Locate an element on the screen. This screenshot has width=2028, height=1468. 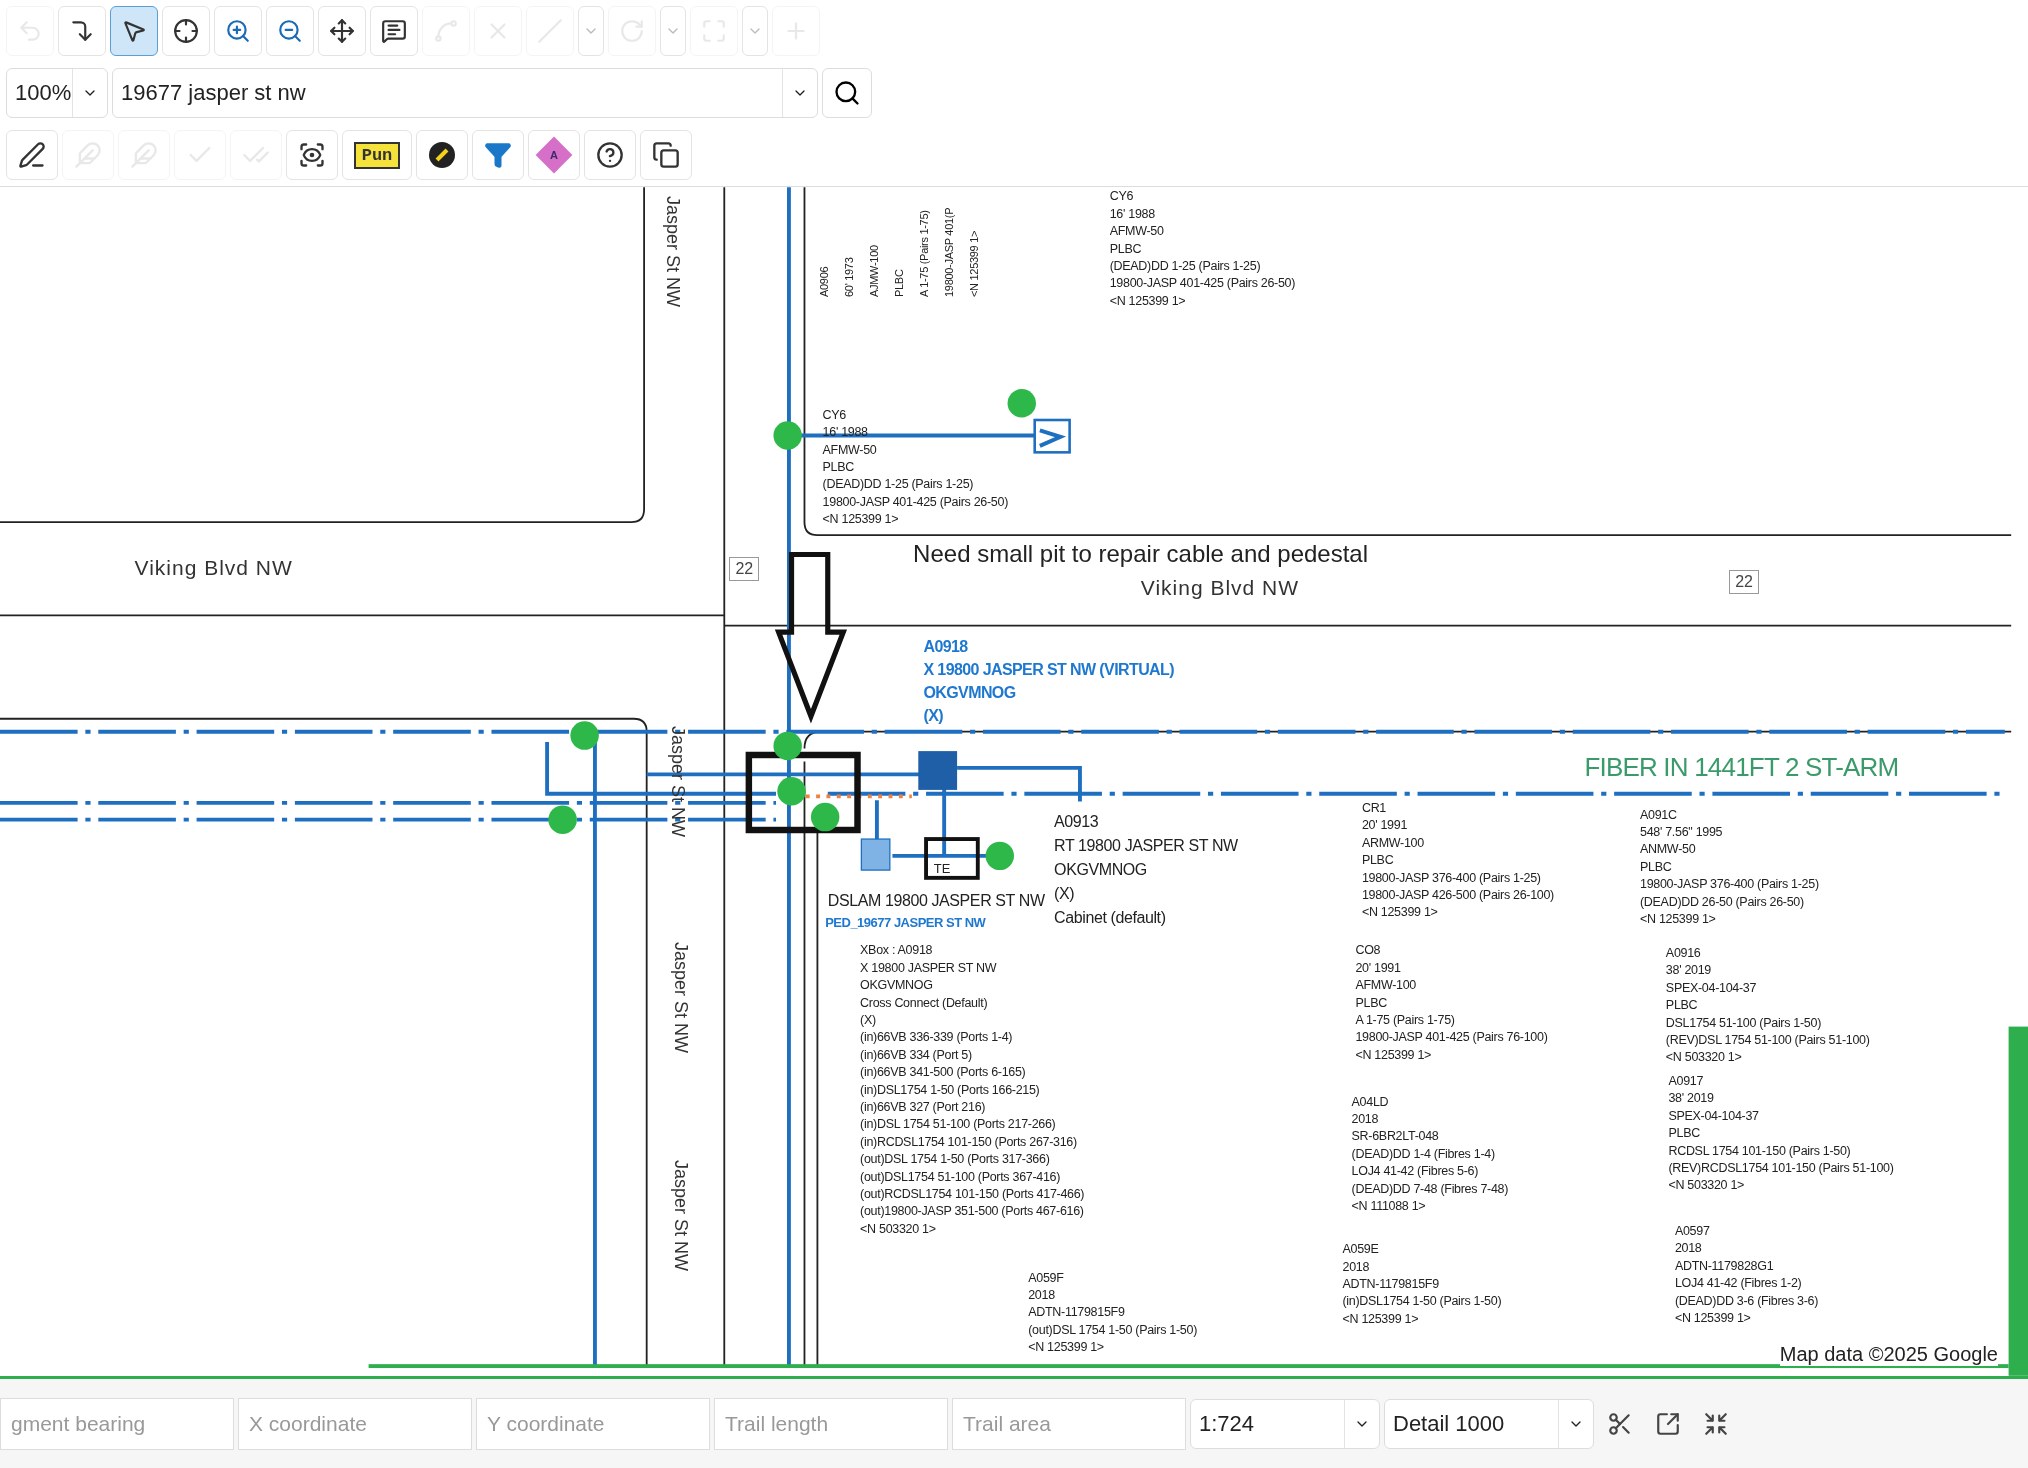
toolbar-button is located at coordinates (134, 31).